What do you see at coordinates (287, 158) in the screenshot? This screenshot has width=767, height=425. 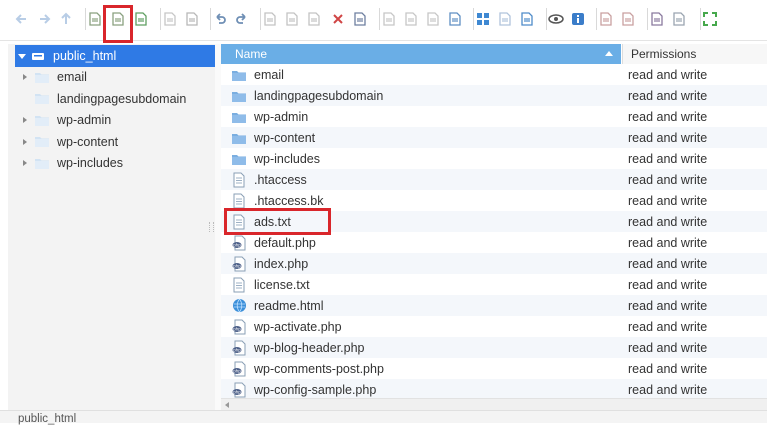 I see `file-name: wp-includes` at bounding box center [287, 158].